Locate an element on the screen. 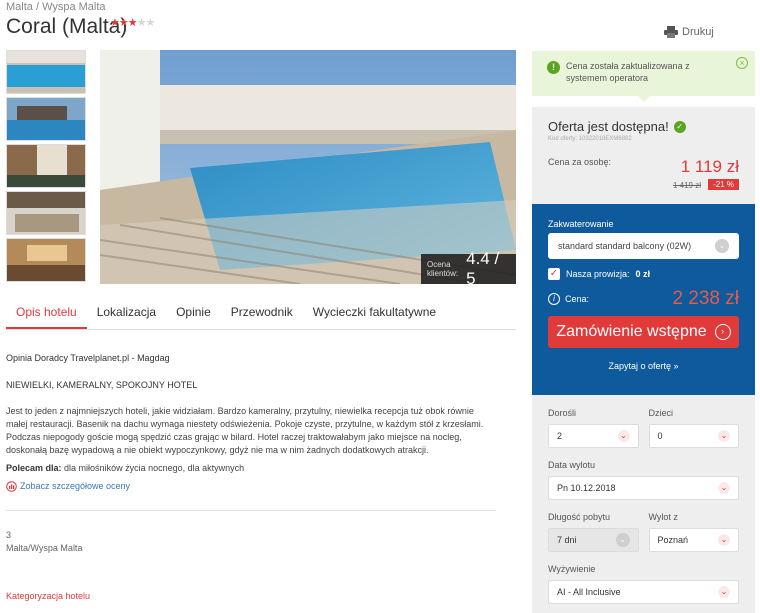  duration-value: 7 dni is located at coordinates (567, 540).